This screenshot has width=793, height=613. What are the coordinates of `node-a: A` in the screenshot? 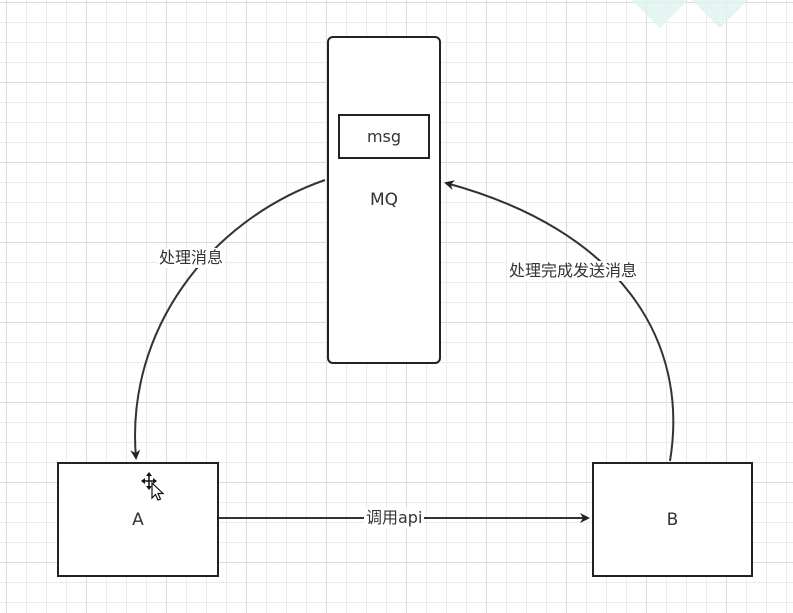 It's located at (138, 519).